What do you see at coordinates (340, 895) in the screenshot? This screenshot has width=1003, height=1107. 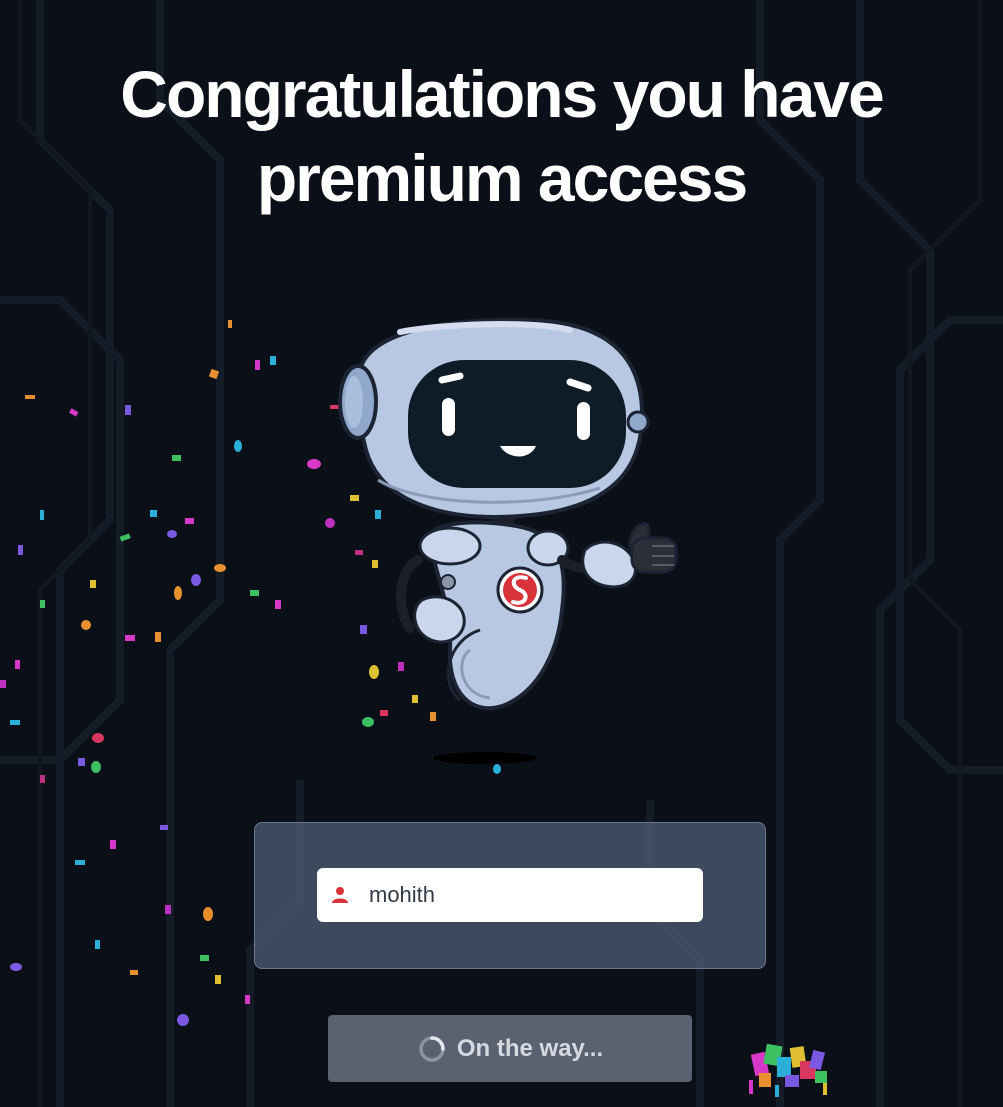 I see `user-icon` at bounding box center [340, 895].